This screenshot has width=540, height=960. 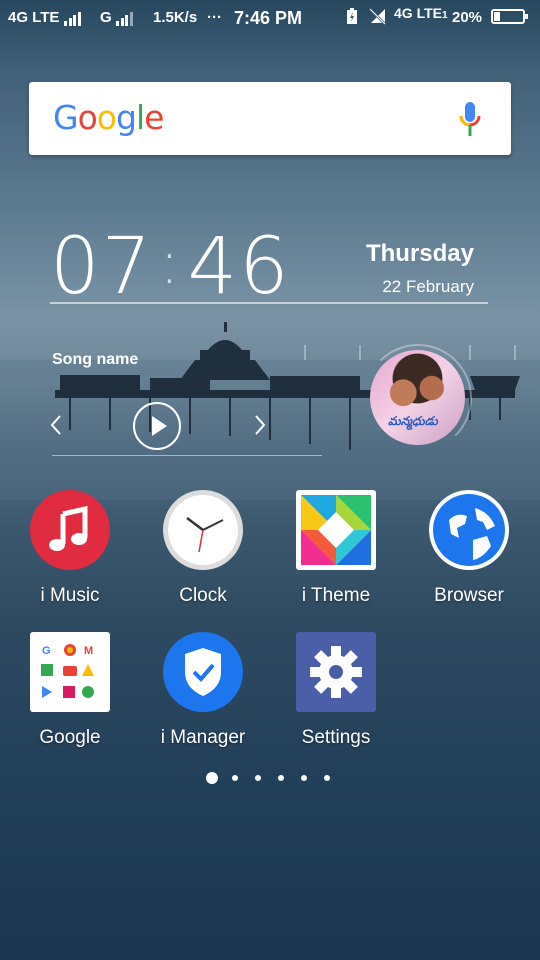 I want to click on google-folder-icon: G M, so click(x=70, y=672).